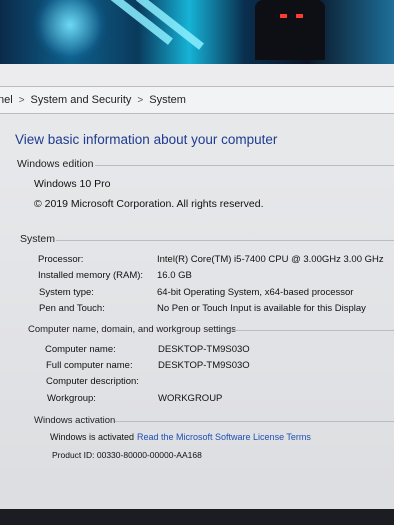 Image resolution: width=394 pixels, height=525 pixels. Describe the element at coordinates (167, 100) in the screenshot. I see `breadcrumb-system: System` at that location.